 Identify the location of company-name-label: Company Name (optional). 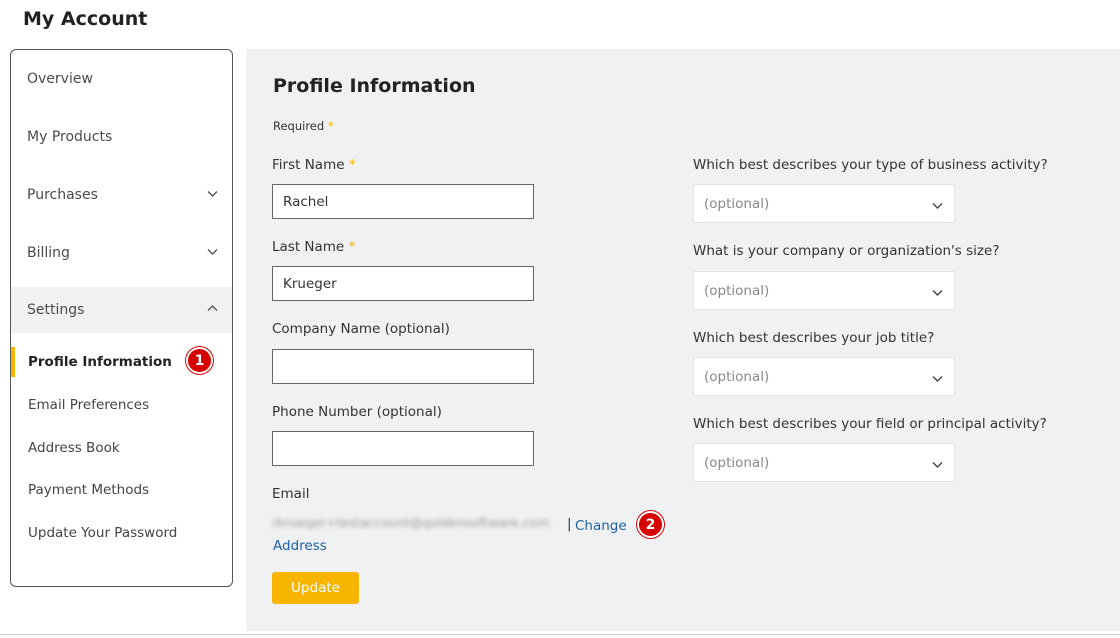
(361, 329).